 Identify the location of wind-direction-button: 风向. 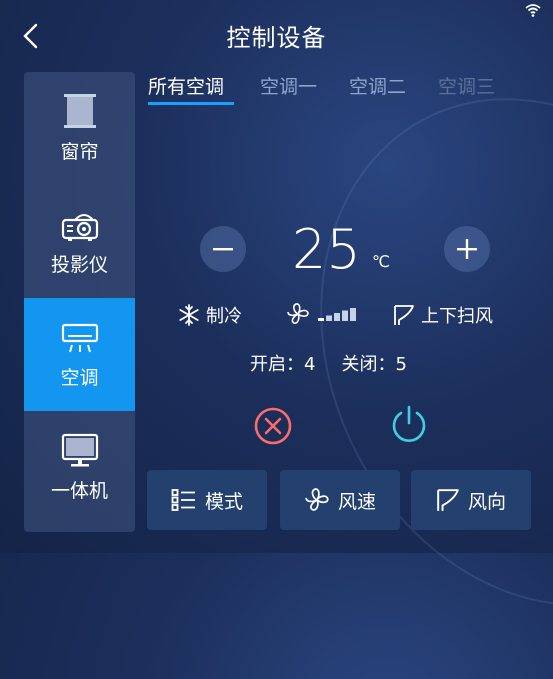
(471, 500).